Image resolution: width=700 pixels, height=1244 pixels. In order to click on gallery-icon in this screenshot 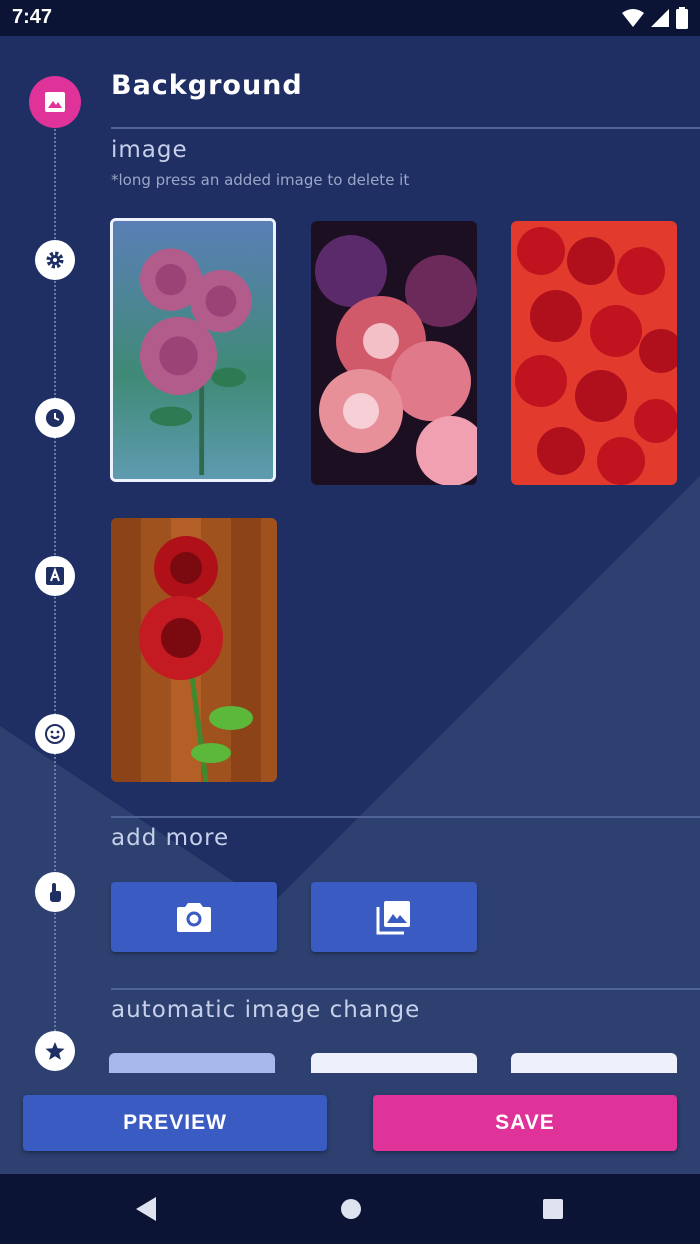, I will do `click(393, 918)`.